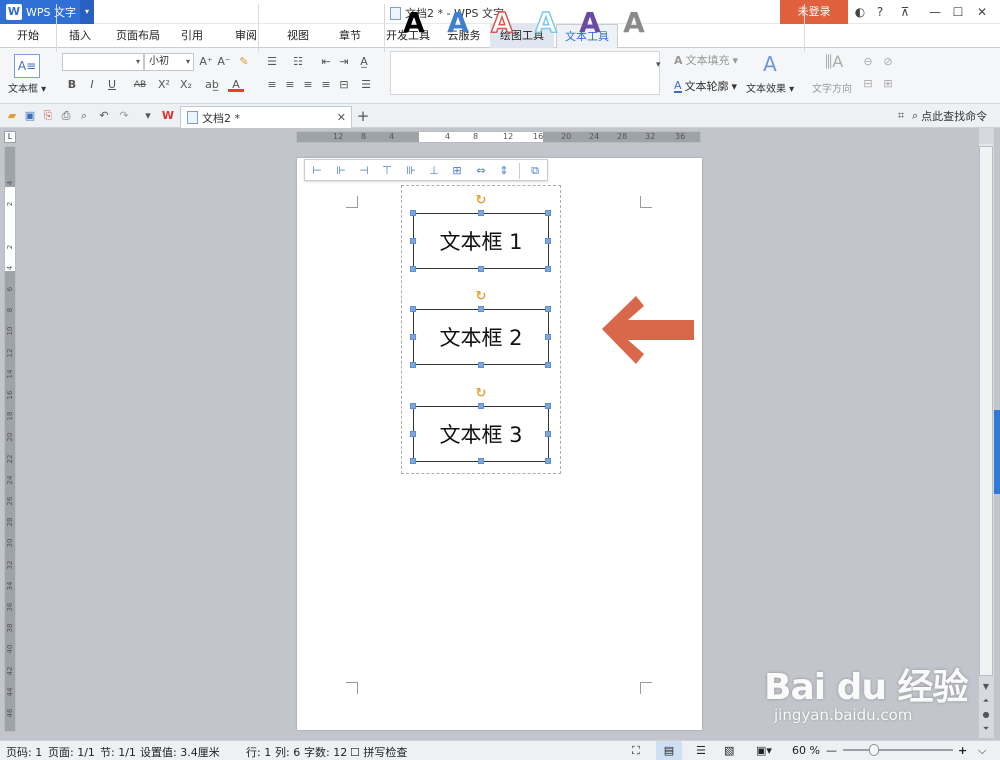 The image size is (1000, 760). Describe the element at coordinates (860, 12) in the screenshot. I see `skin-icon: ◐` at that location.